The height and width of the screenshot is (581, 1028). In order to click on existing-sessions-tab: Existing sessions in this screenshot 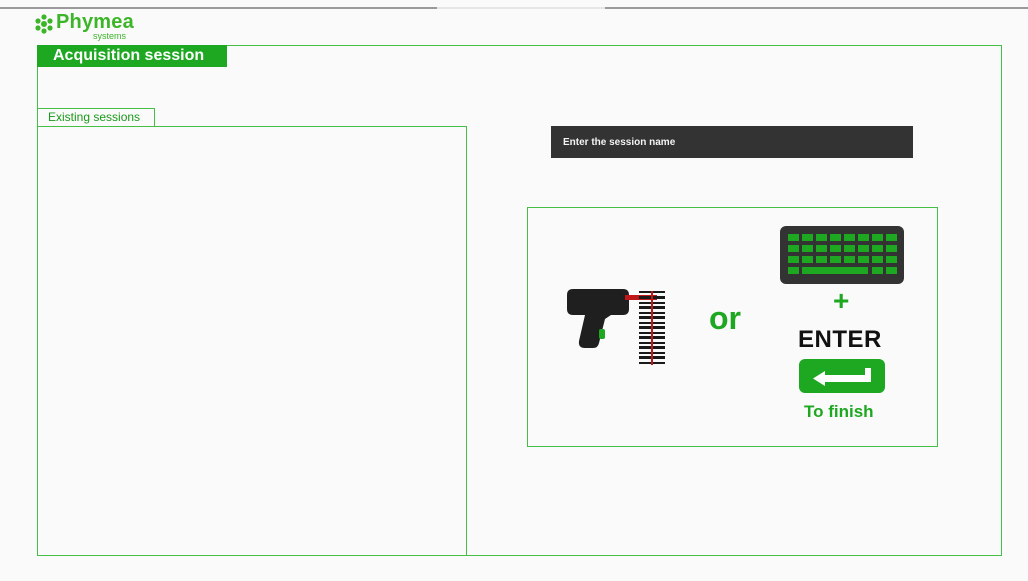, I will do `click(96, 117)`.